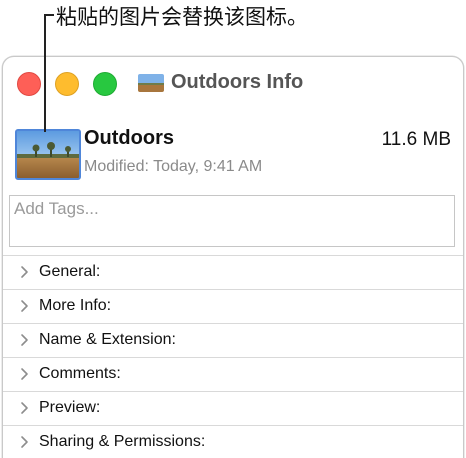 The width and height of the screenshot is (466, 458). What do you see at coordinates (122, 441) in the screenshot?
I see `section-label: Sharing & Permissions:` at bounding box center [122, 441].